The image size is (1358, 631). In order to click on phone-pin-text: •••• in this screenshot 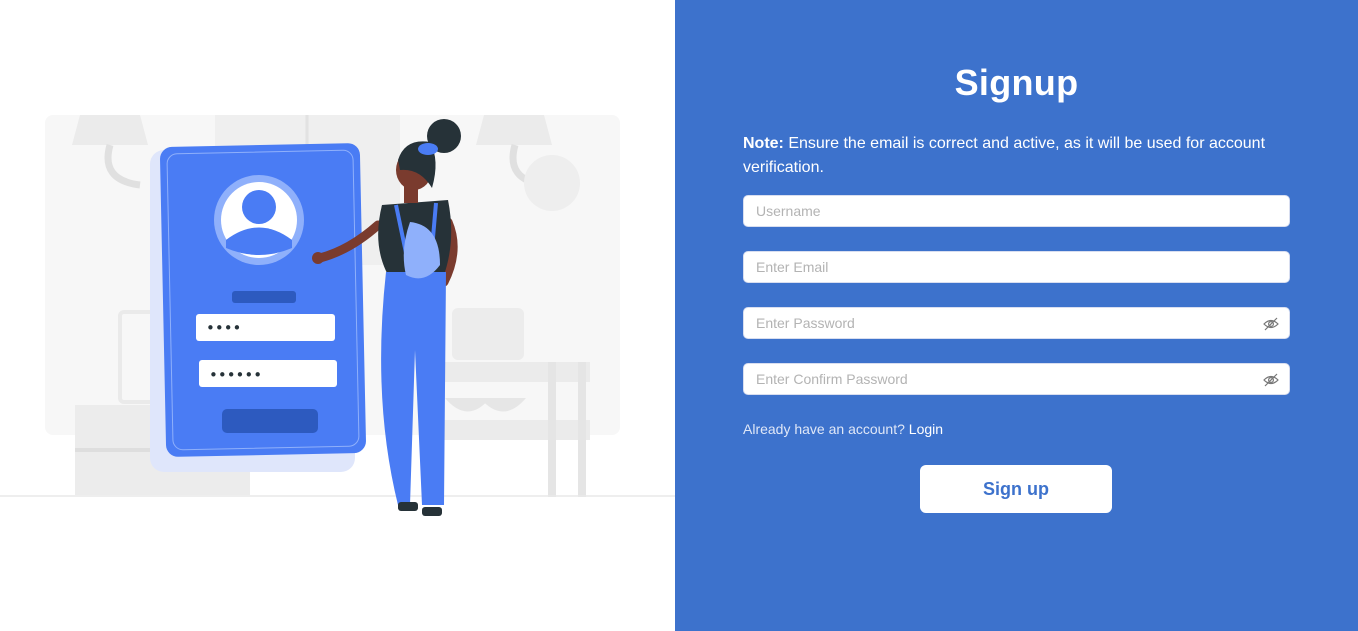, I will do `click(223, 328)`.